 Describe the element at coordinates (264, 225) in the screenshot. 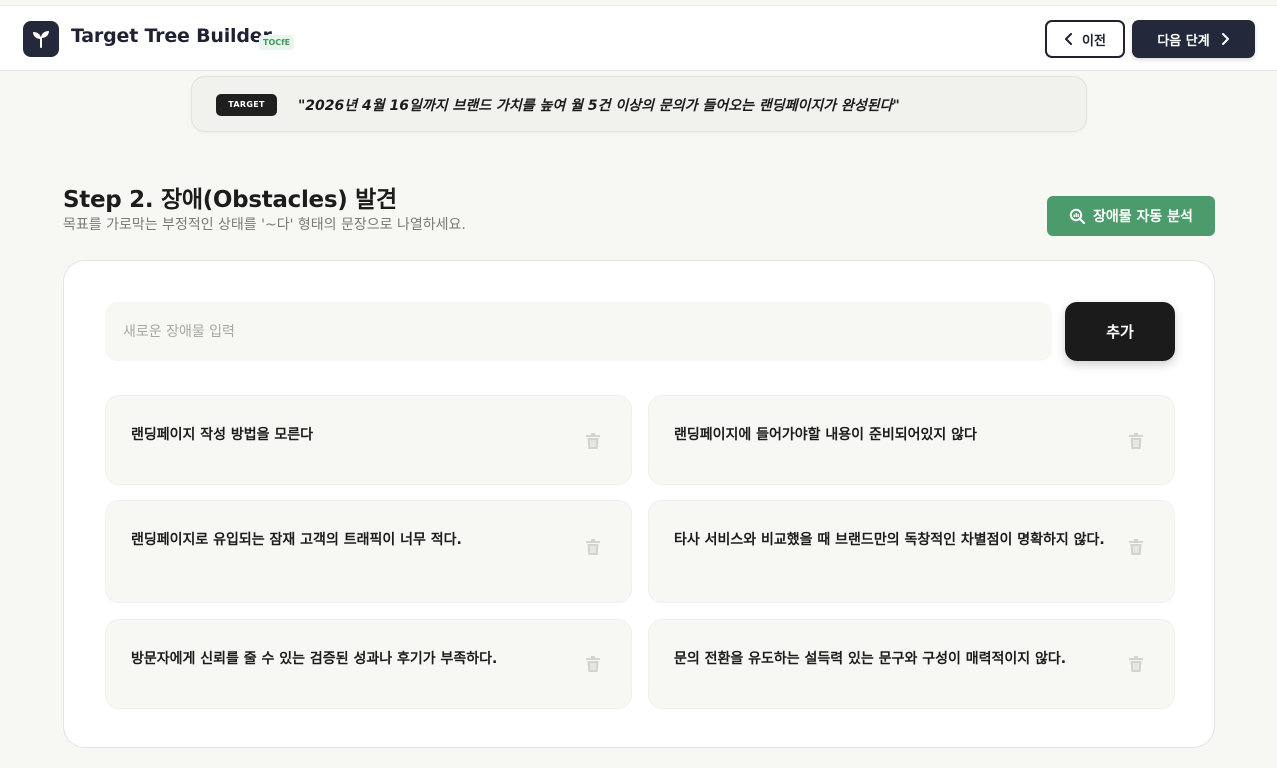

I see `step-description: 목표를 가로막는 부정적인 상태를 '~다' 형태의 문장으로 나열하세요.` at that location.